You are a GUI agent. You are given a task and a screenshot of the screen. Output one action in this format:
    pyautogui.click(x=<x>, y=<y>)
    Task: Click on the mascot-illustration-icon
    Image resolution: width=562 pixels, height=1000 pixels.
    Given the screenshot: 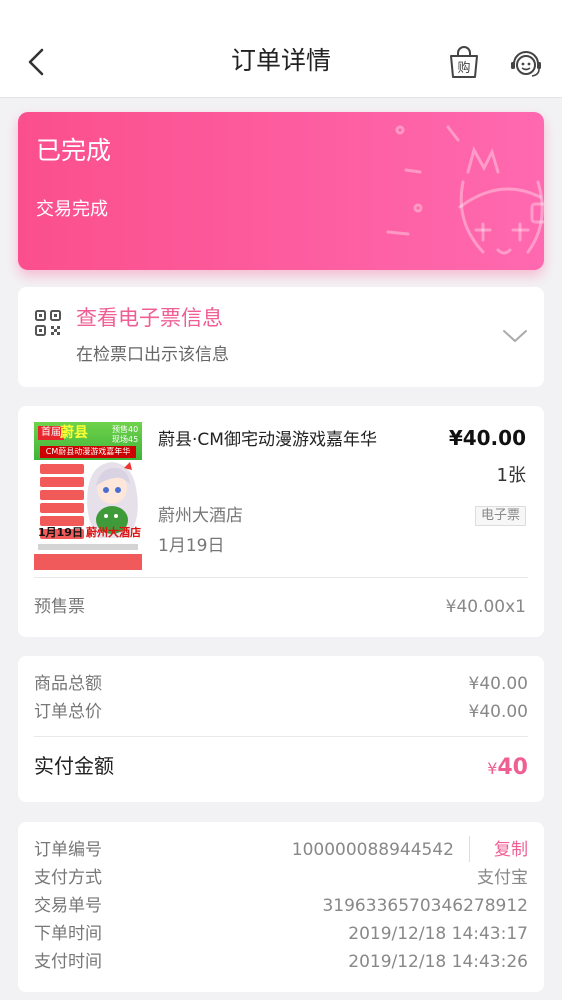 What is the action you would take?
    pyautogui.click(x=465, y=190)
    